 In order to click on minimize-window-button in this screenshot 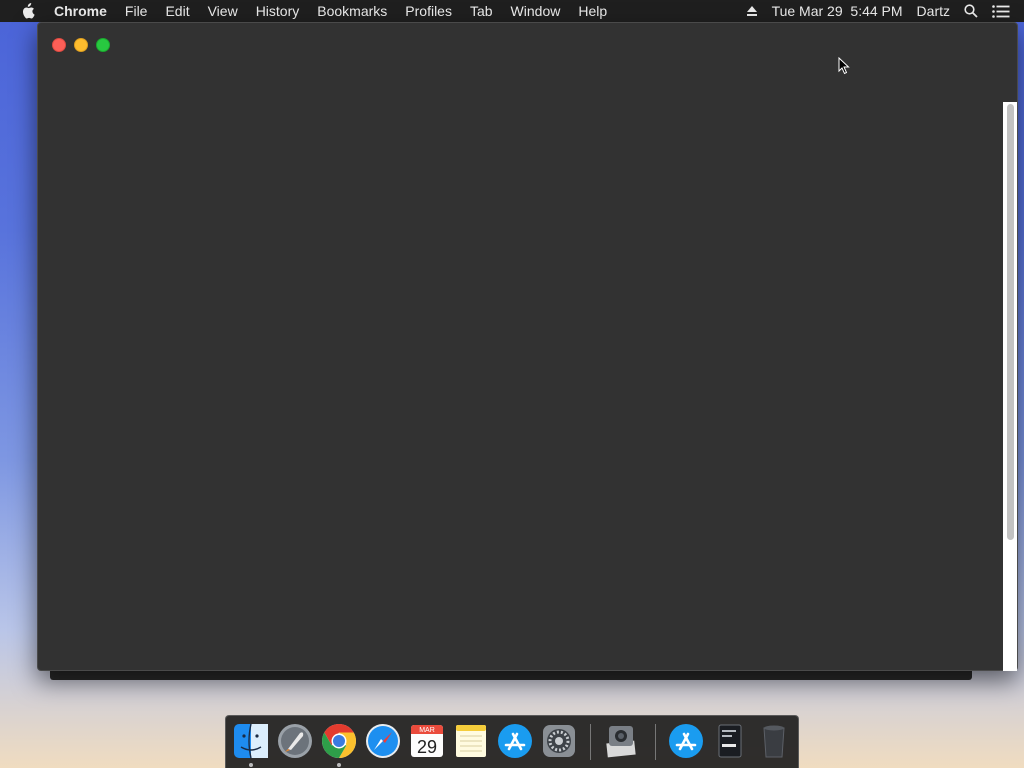, I will do `click(81, 45)`.